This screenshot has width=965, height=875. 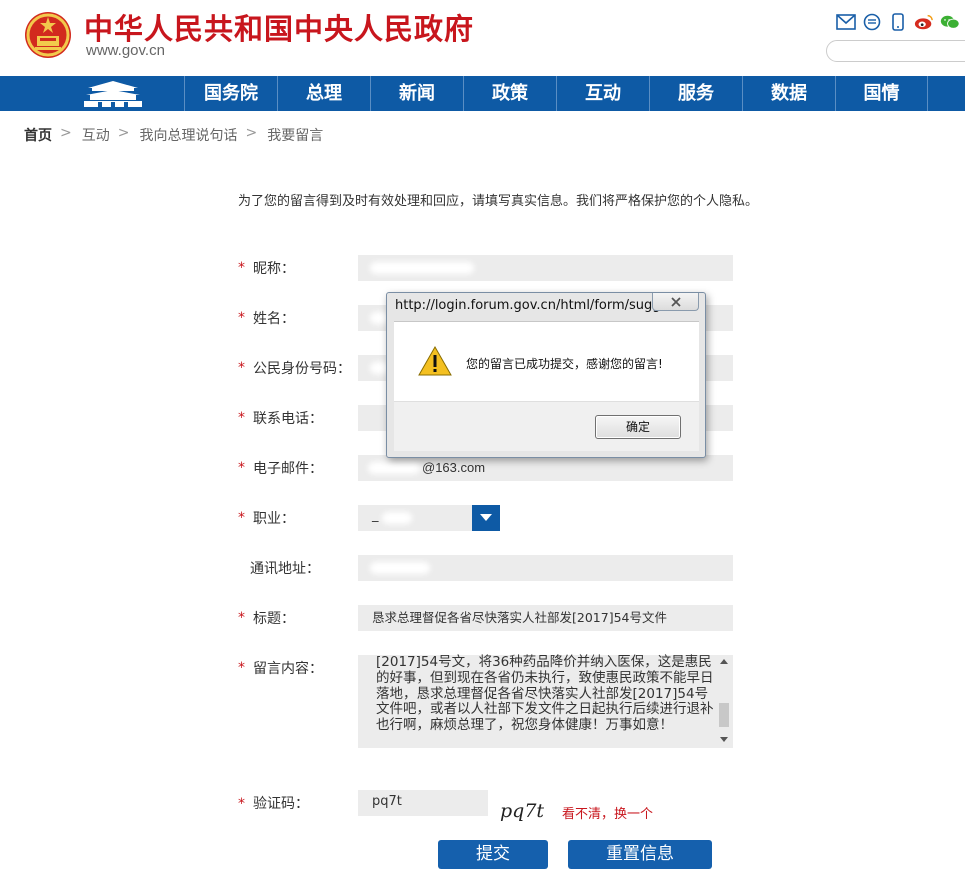 I want to click on nav-item-data: 数据, so click(x=788, y=93).